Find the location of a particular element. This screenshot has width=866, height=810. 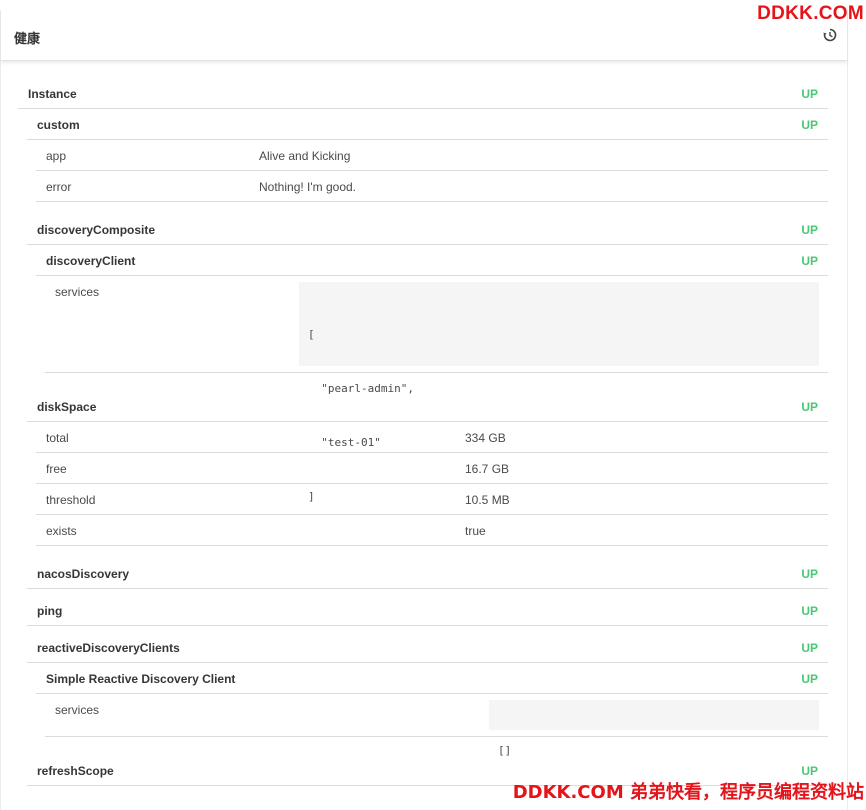

health-row-reactive-discovery-clients: reactiveDiscoveryClients UP is located at coordinates (427, 648).